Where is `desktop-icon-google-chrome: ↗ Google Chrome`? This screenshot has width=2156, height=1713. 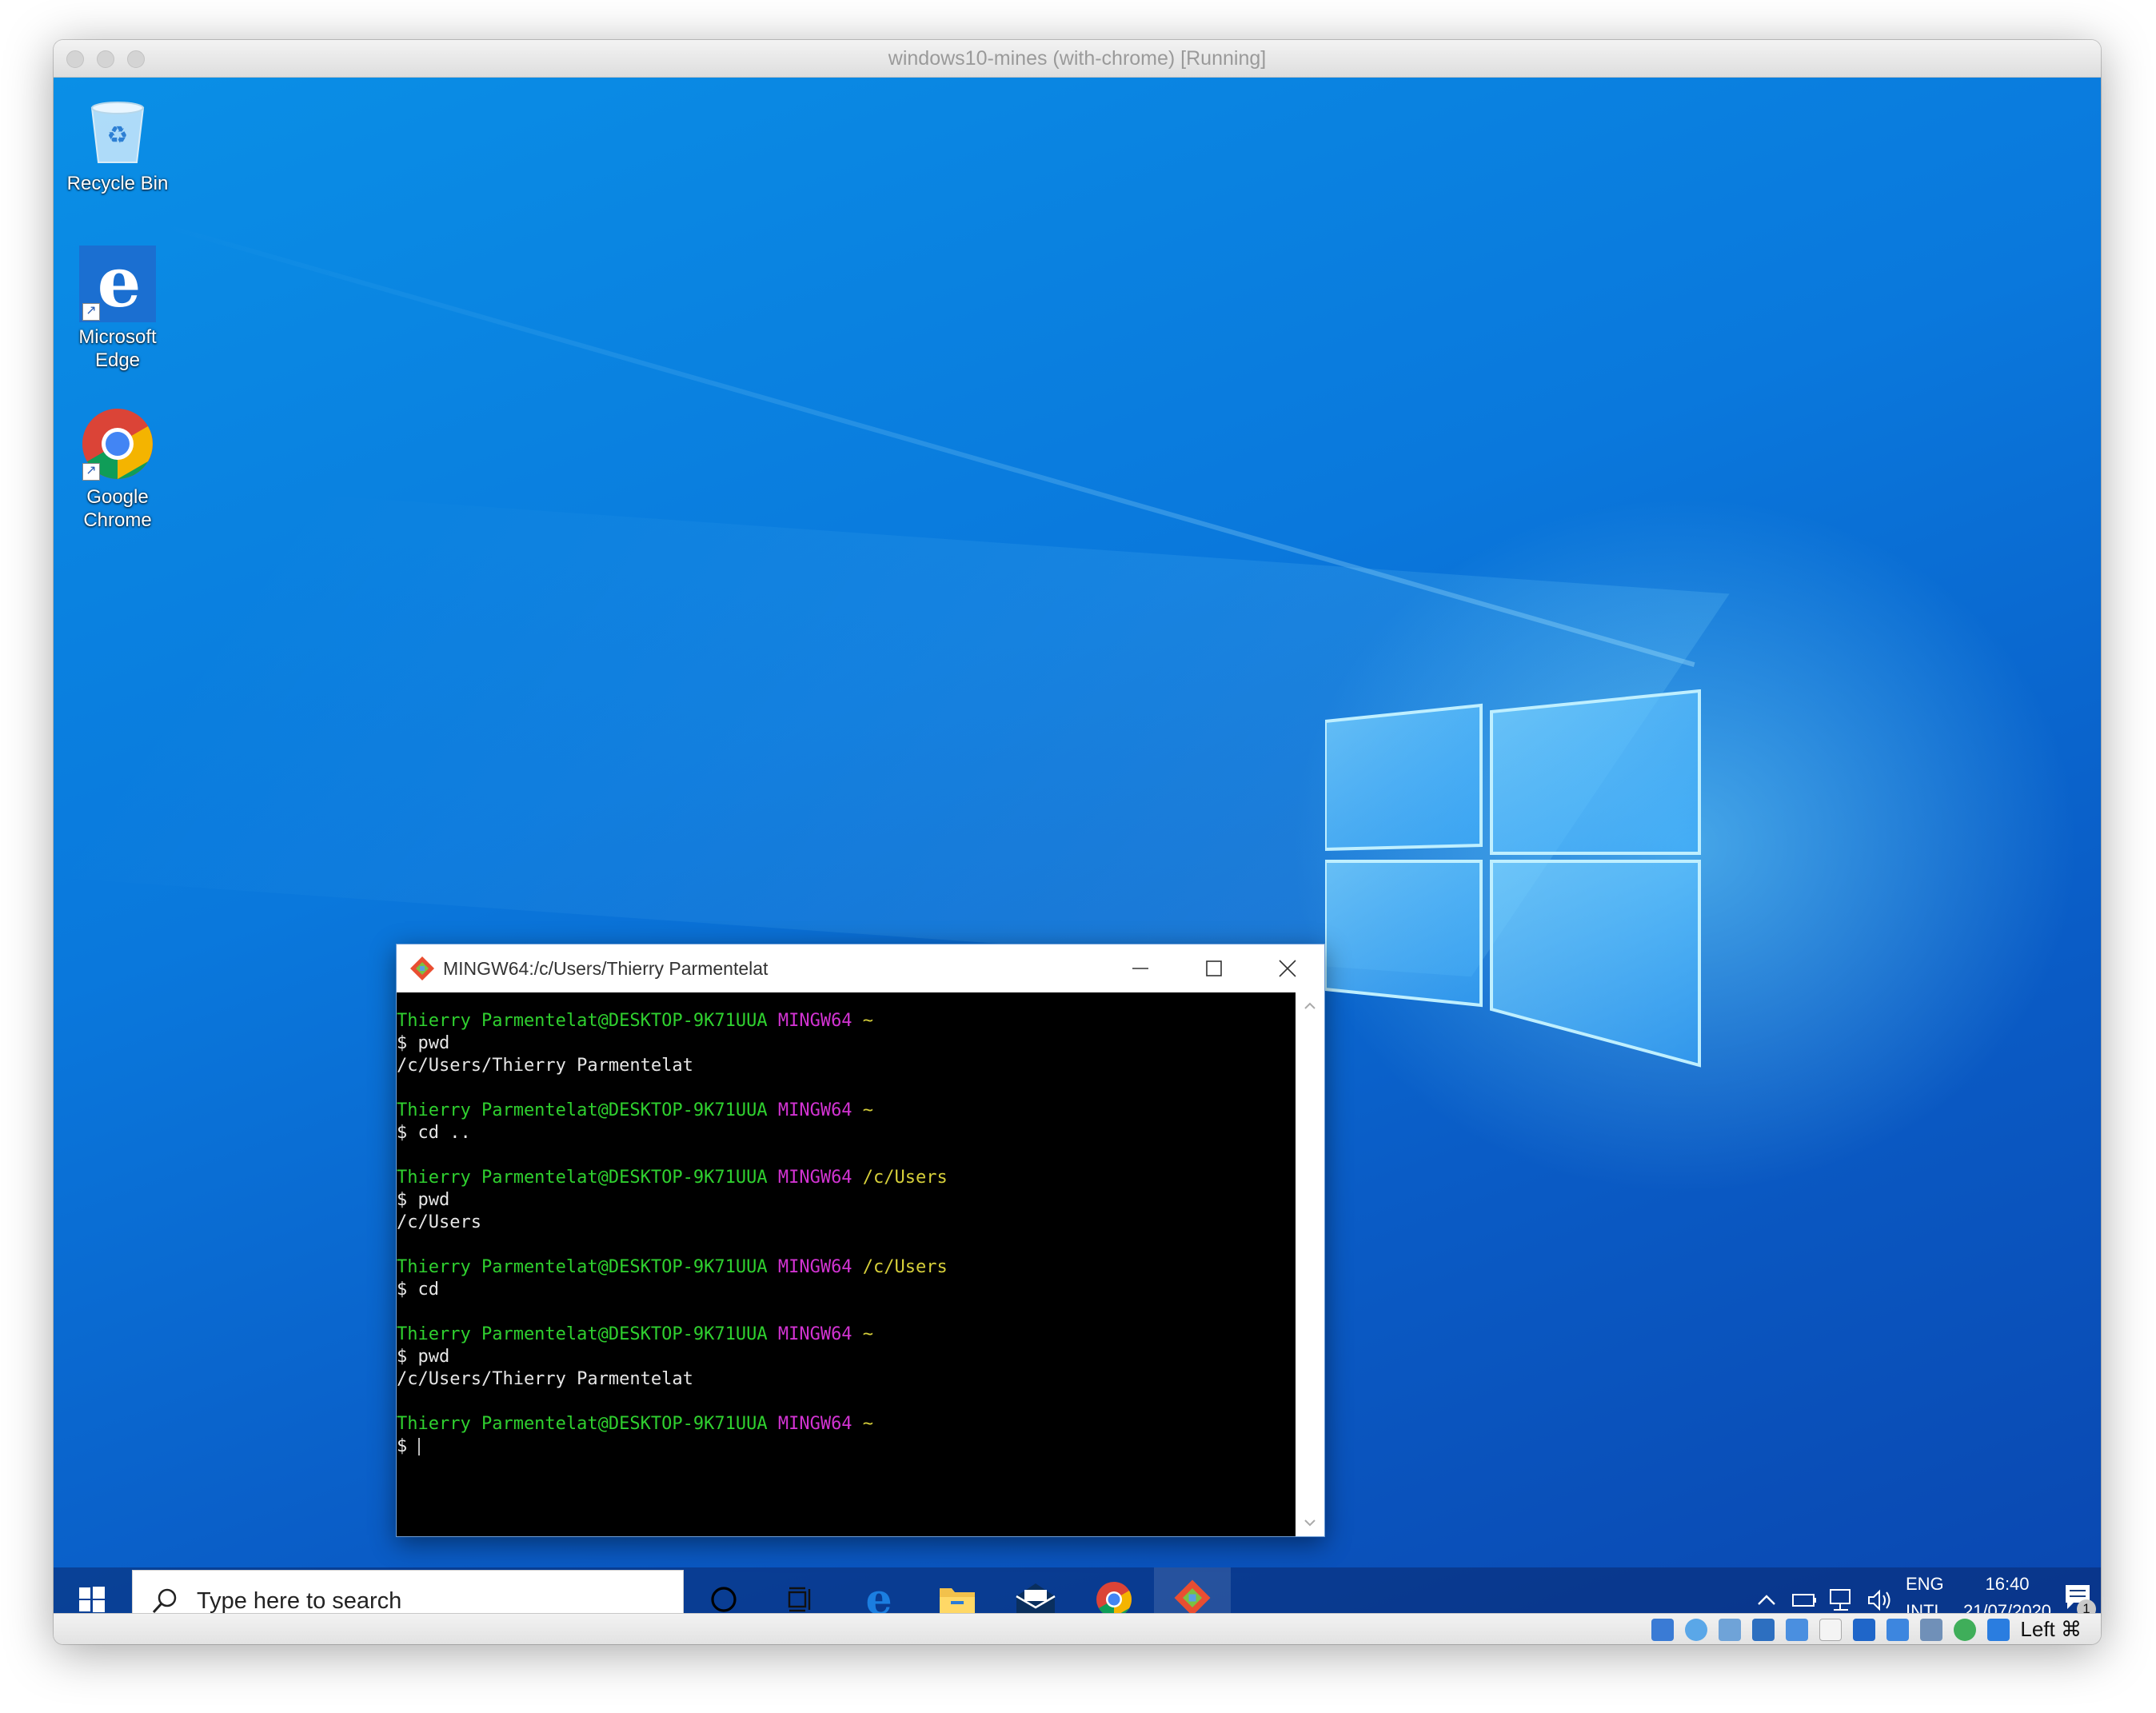 desktop-icon-google-chrome: ↗ Google Chrome is located at coordinates (118, 469).